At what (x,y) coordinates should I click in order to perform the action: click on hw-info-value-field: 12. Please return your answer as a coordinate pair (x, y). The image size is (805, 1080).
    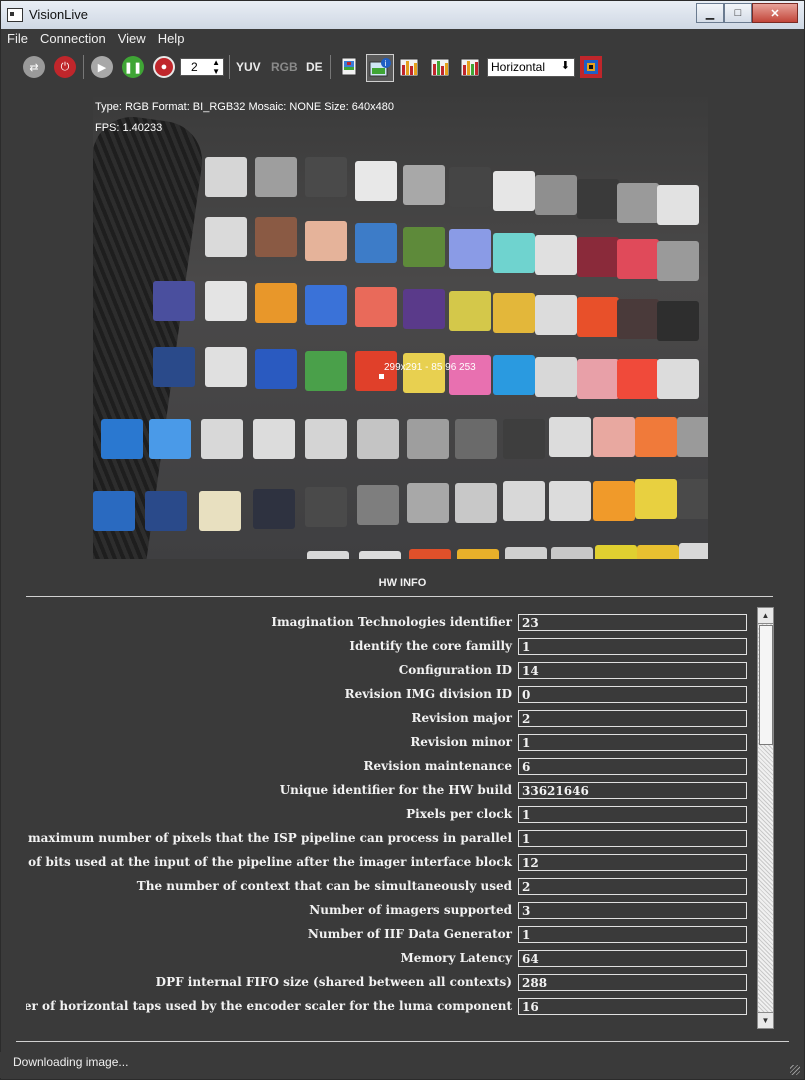
    Looking at the image, I should click on (632, 862).